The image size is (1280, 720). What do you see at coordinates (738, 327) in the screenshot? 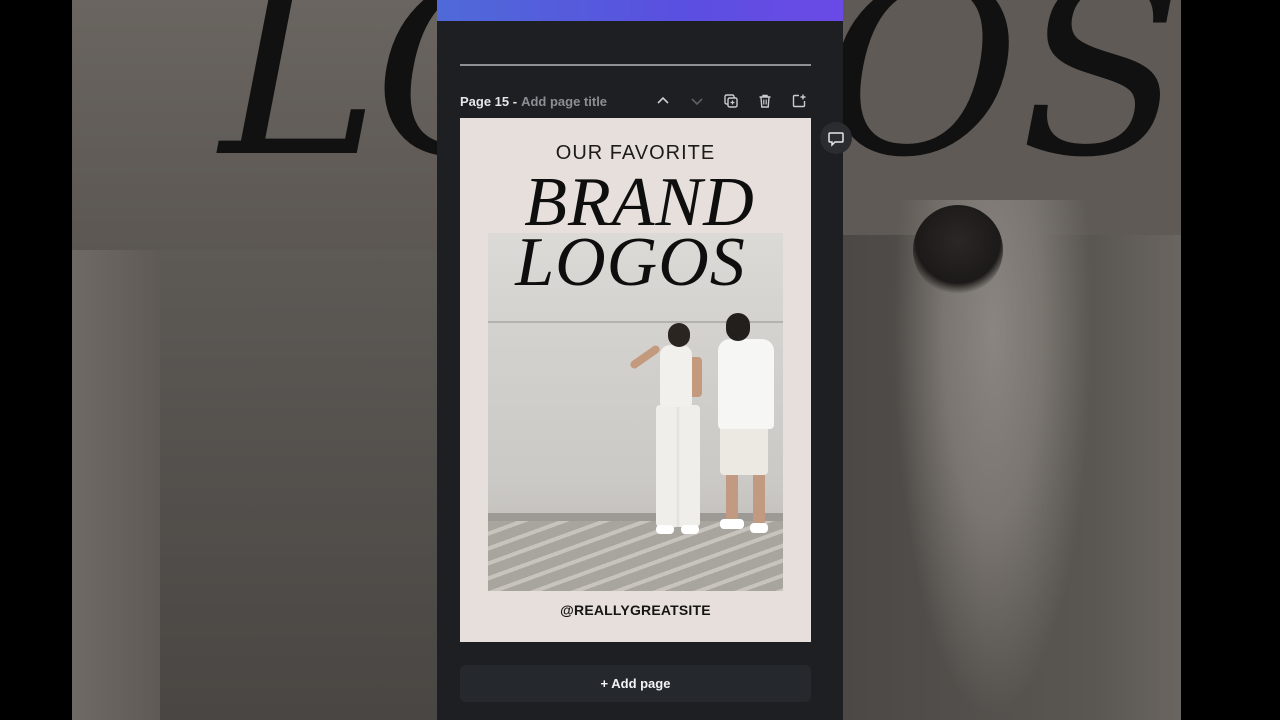
I see `person-2-head` at bounding box center [738, 327].